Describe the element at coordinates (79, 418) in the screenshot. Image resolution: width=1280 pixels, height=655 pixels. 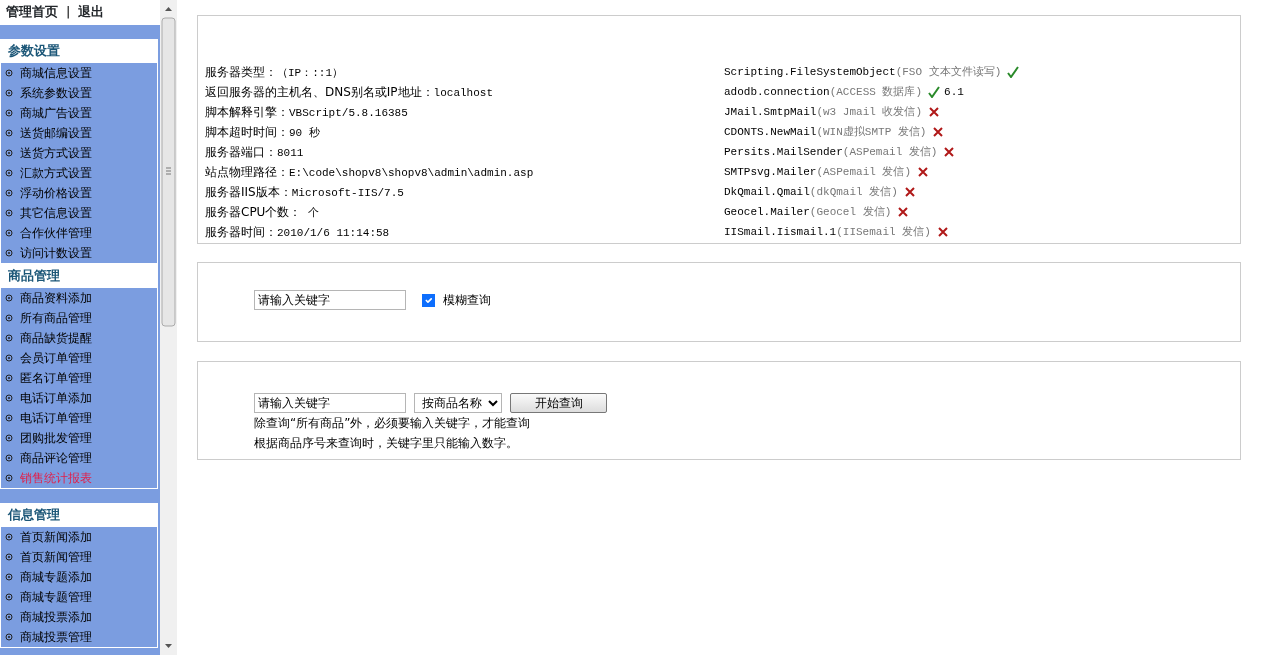
I see `sidebar-item: 电话订单管理` at that location.